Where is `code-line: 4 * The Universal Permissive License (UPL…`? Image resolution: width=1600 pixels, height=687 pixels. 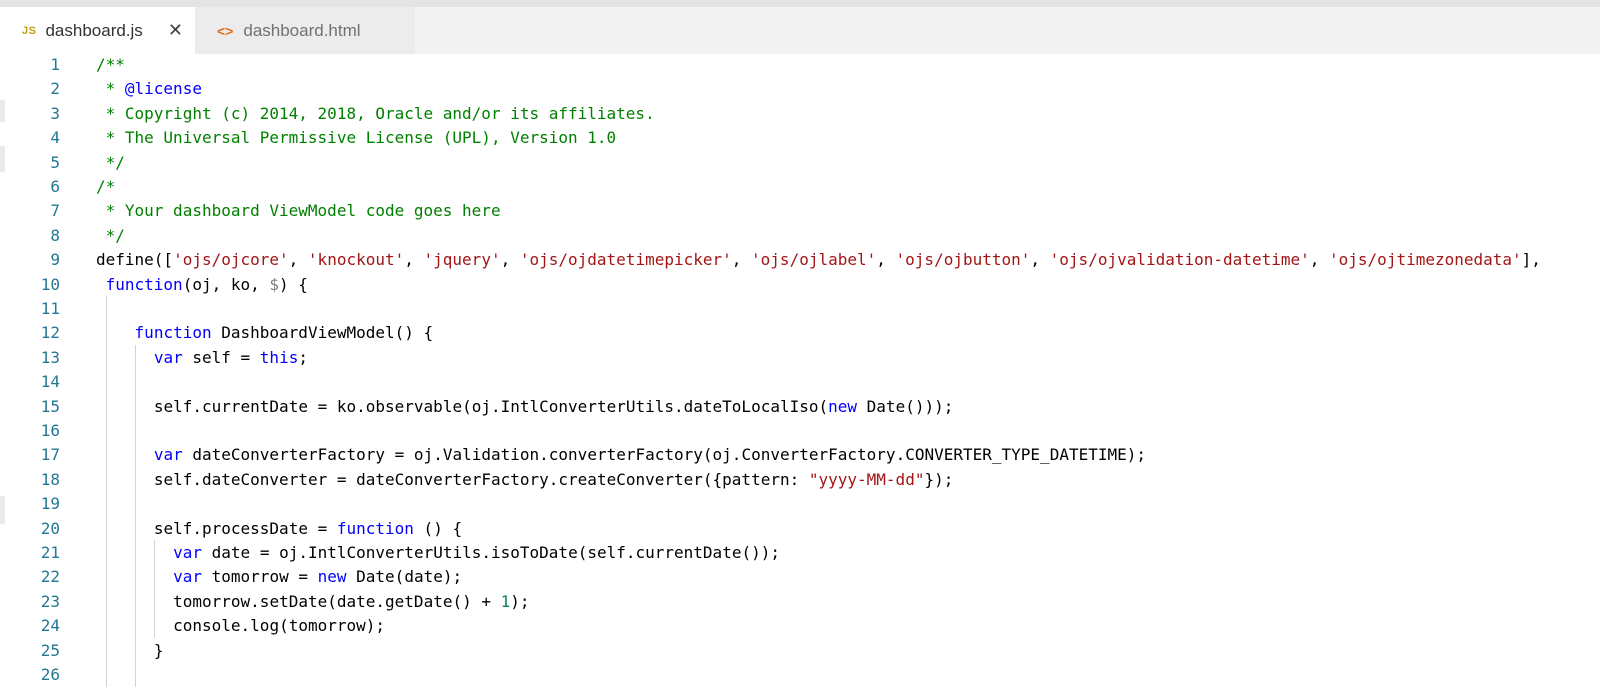 code-line: 4 * The Universal Permissive License (UPL… is located at coordinates (800, 137).